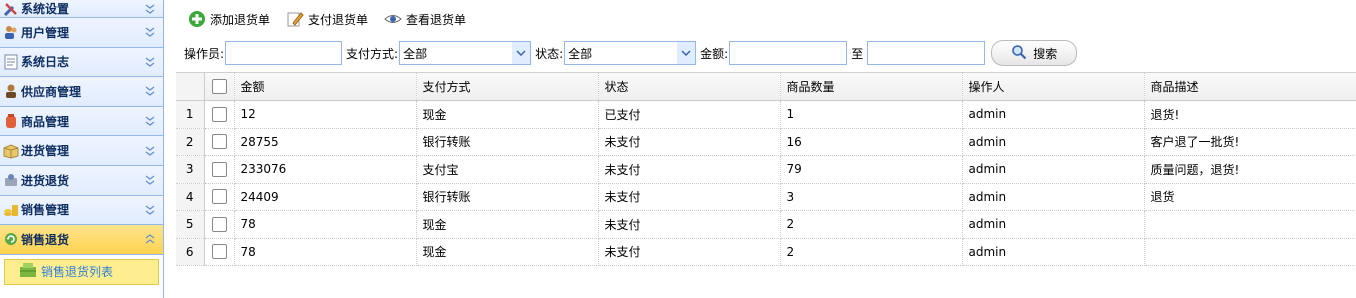  I want to click on sidebar-item-supplier: 供应商管理, so click(81, 92).